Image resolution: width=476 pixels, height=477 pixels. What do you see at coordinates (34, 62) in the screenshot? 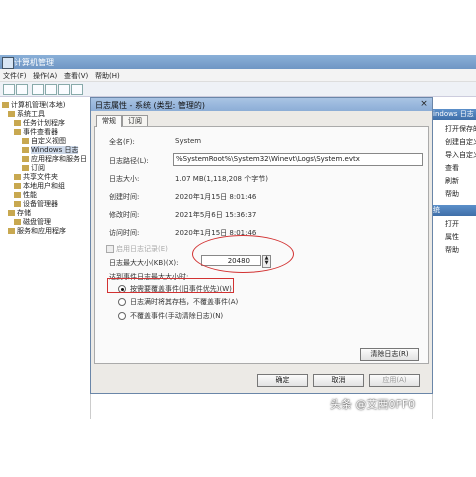
I see `window-title: 计算机管理` at bounding box center [34, 62].